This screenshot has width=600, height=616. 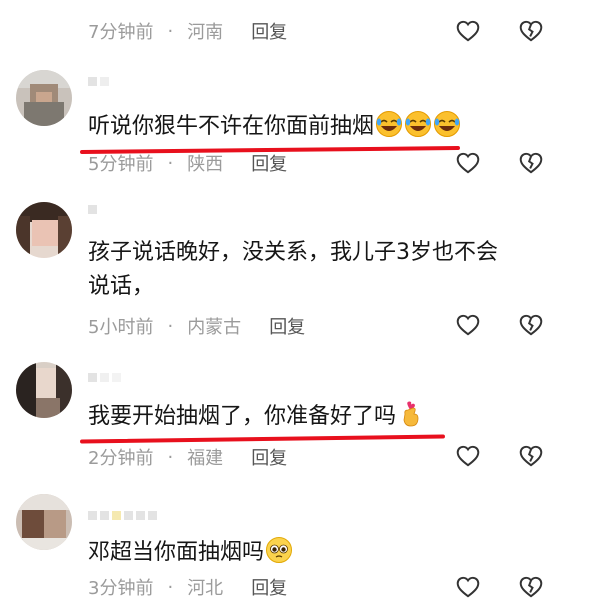 What do you see at coordinates (293, 252) in the screenshot?
I see `comment-text-line: 孩子说话晚好，没关系，我儿子3岁也不会` at bounding box center [293, 252].